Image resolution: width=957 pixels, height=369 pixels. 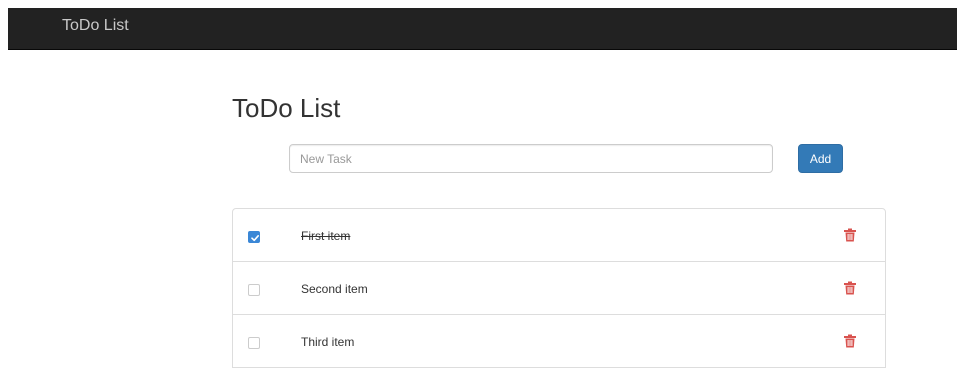 What do you see at coordinates (531, 158) in the screenshot?
I see `new-task-input` at bounding box center [531, 158].